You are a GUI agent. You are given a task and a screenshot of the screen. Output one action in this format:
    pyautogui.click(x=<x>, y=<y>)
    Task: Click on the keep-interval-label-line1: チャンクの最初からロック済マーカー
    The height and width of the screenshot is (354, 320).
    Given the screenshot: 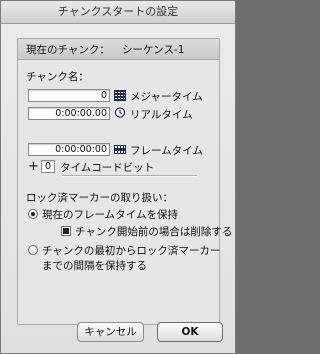 What is the action you would take?
    pyautogui.click(x=131, y=250)
    